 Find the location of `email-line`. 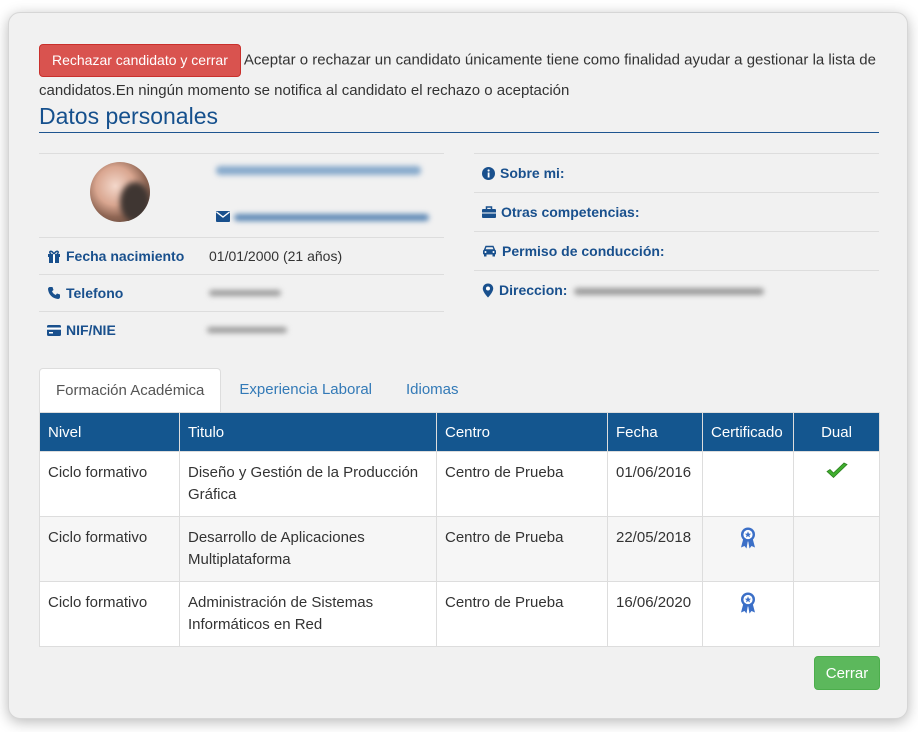

email-line is located at coordinates (223, 216).